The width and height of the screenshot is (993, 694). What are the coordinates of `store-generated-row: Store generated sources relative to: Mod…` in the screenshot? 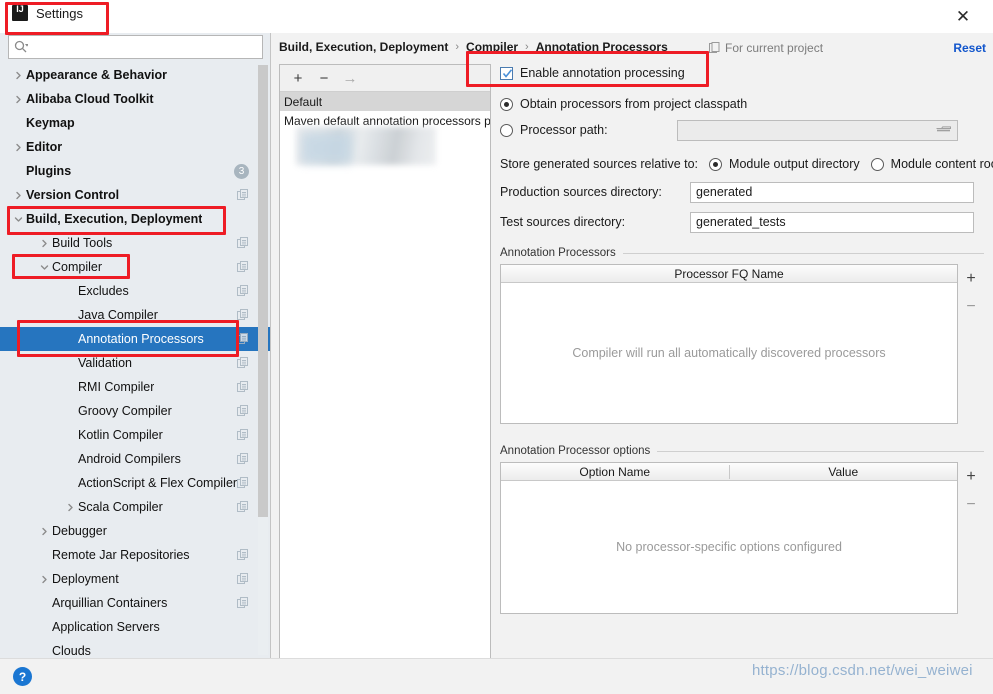 It's located at (746, 164).